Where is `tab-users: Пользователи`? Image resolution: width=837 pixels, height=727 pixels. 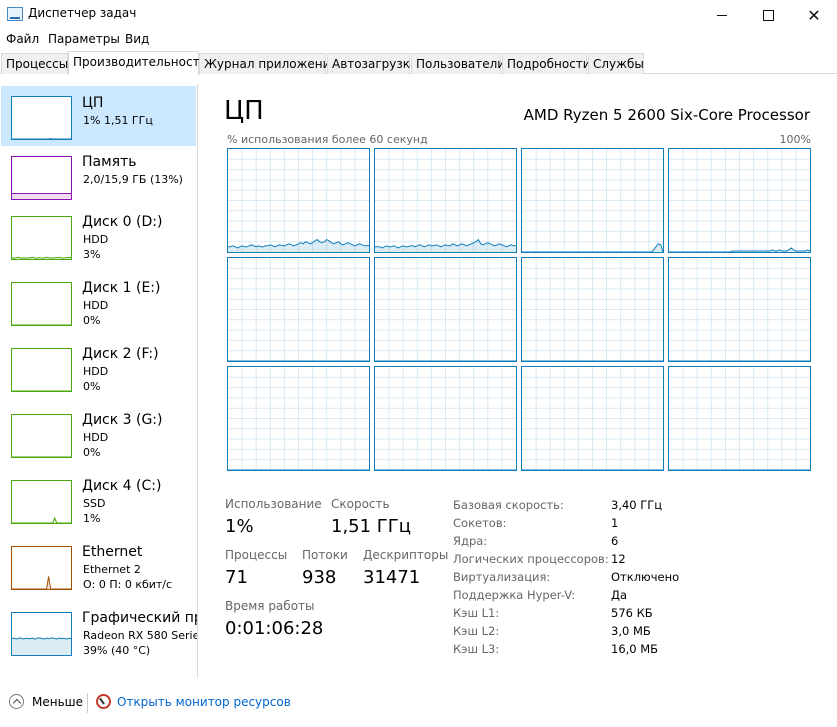
tab-users: Пользователи is located at coordinates (458, 63).